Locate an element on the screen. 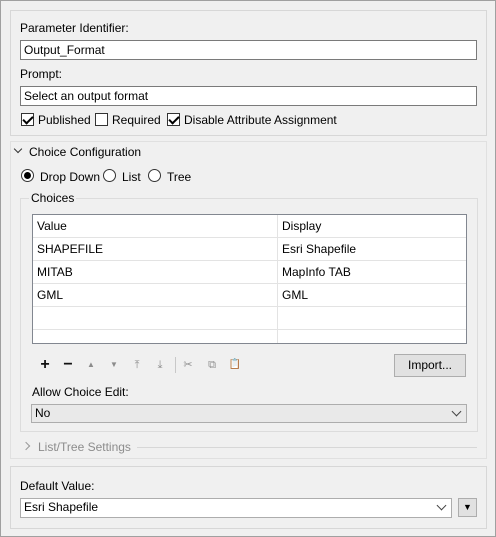  radio-list-label: List is located at coordinates (131, 177).